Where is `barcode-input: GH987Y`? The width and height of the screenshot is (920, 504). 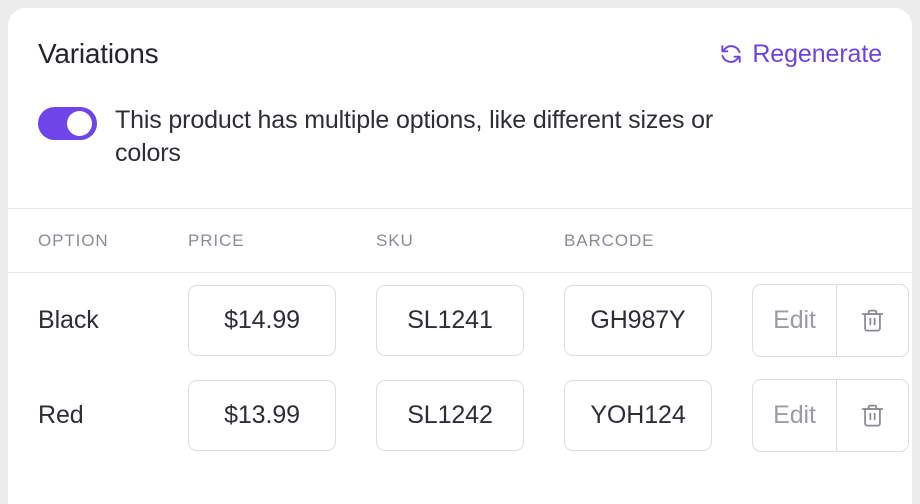
barcode-input: GH987Y is located at coordinates (638, 320).